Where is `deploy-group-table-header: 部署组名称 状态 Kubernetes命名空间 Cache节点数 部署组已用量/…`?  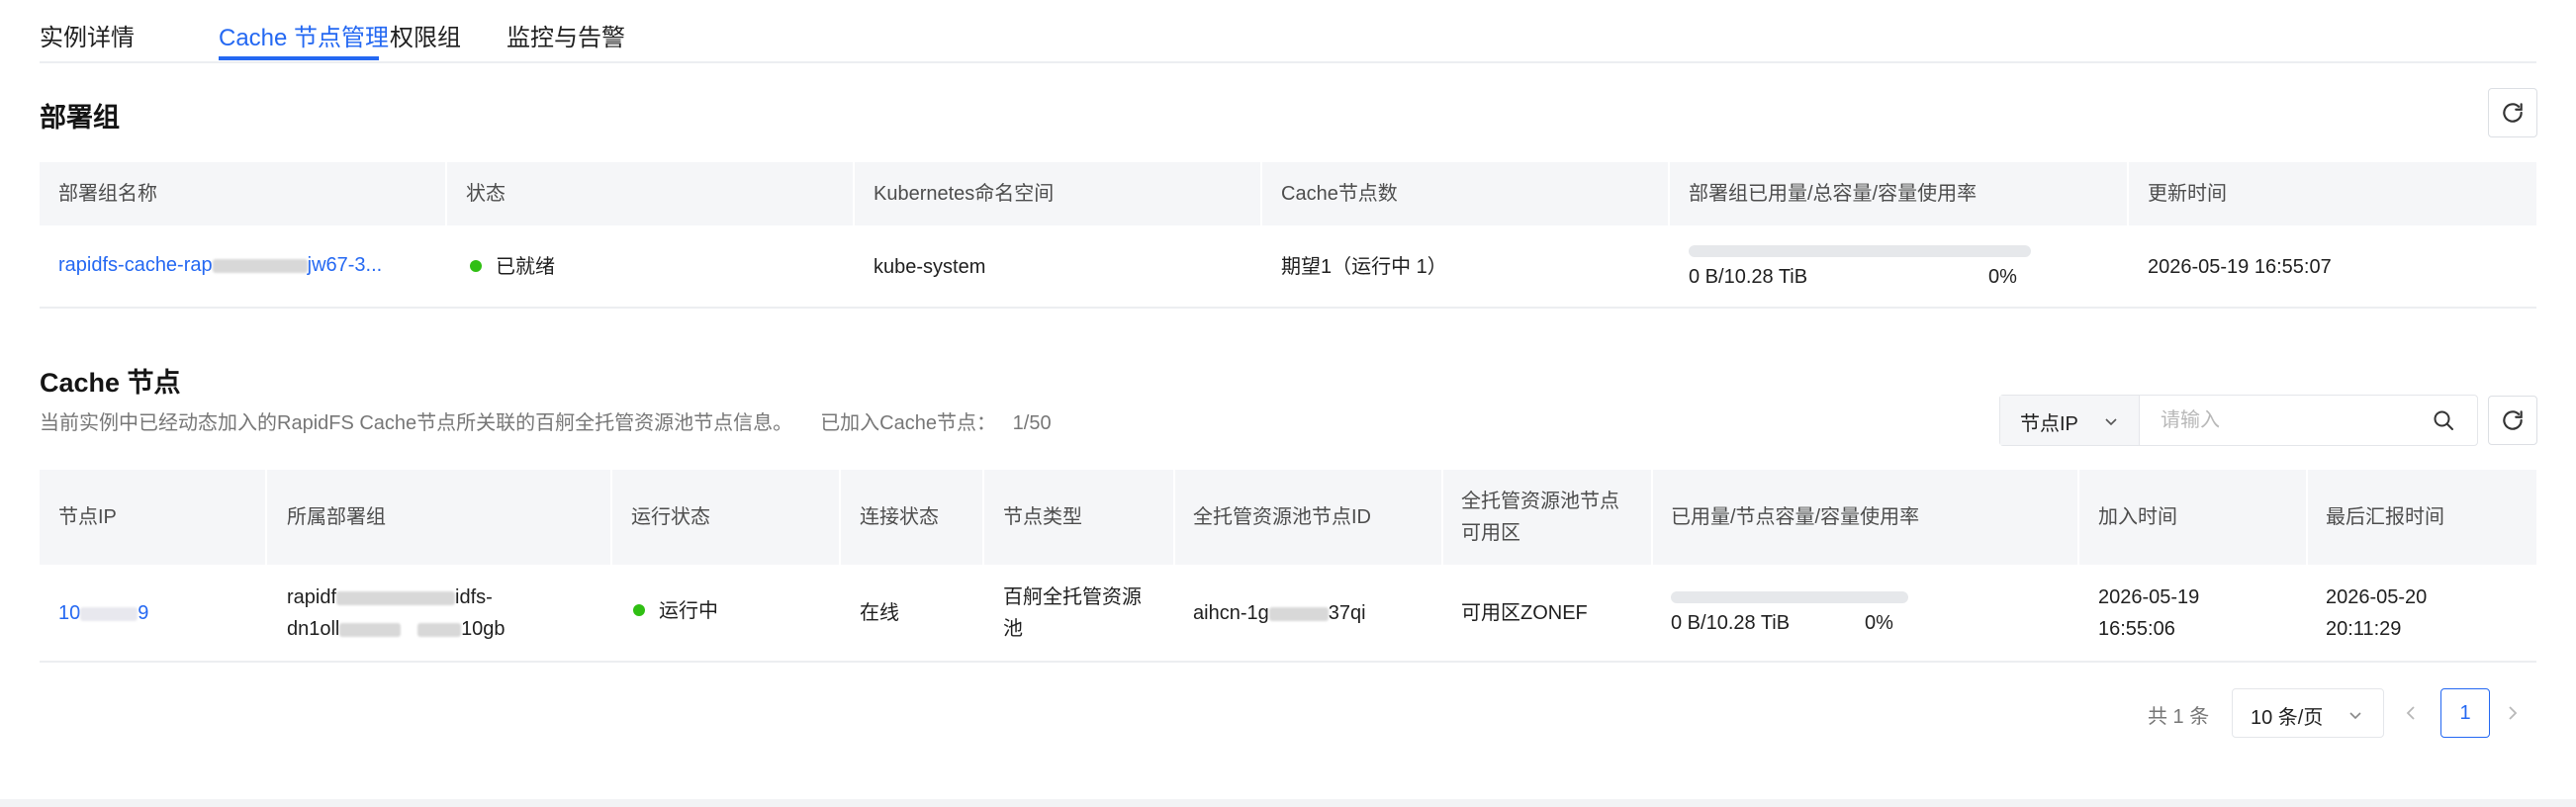
deploy-group-table-header: 部署组名称 状态 Kubernetes命名空间 Cache节点数 部署组已用量/… is located at coordinates (1288, 193).